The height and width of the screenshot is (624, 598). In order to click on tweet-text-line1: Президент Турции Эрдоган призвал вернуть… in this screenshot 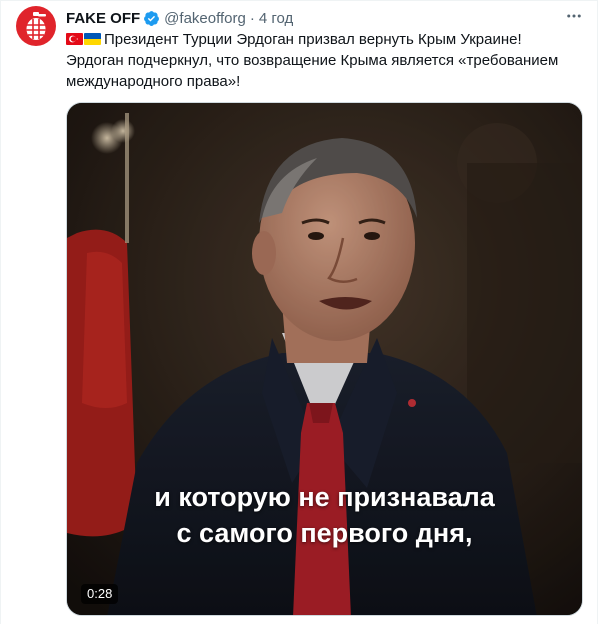, I will do `click(313, 39)`.